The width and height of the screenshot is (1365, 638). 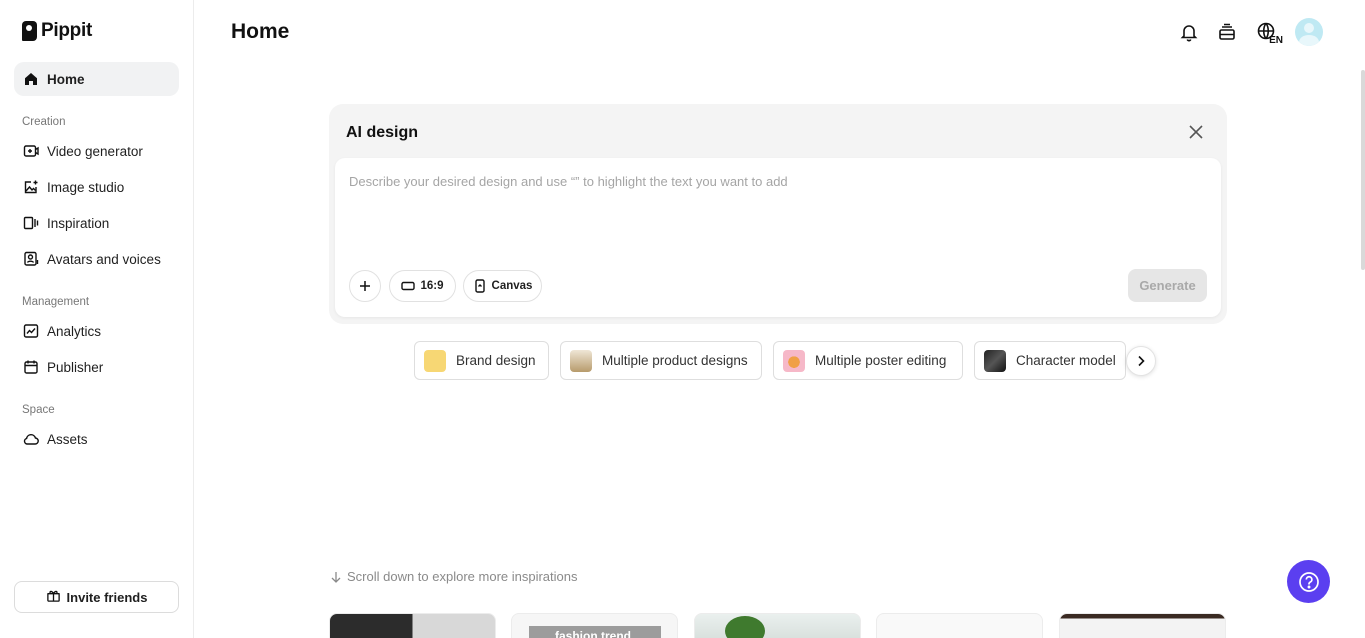 I want to click on chip-label: Brand design, so click(x=496, y=360).